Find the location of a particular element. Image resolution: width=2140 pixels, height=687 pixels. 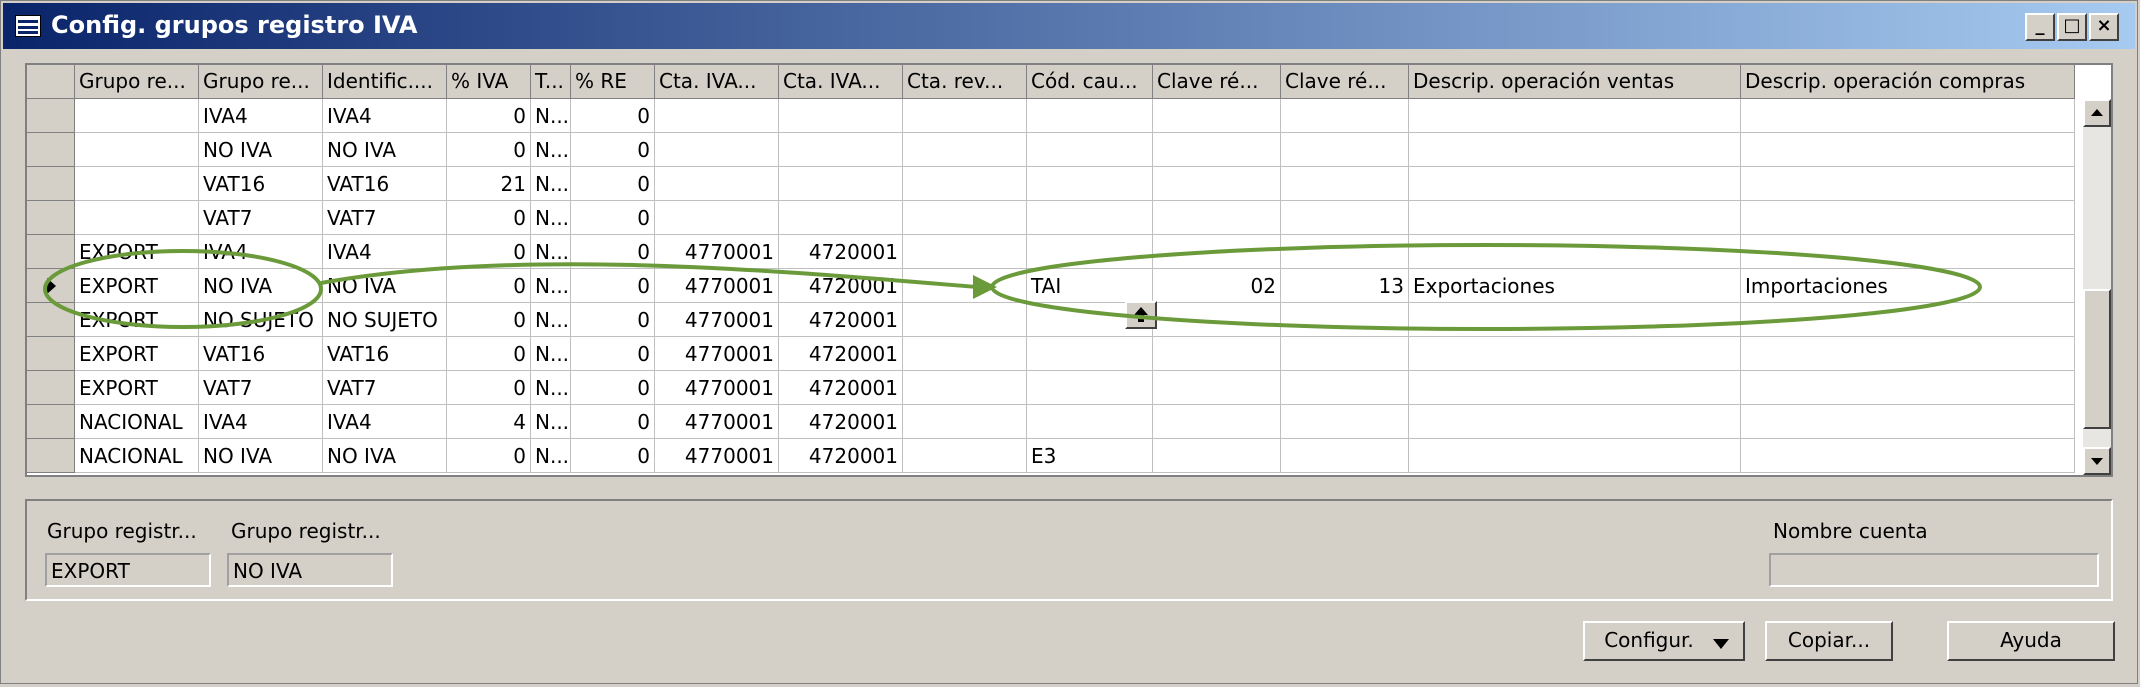

lookup-button is located at coordinates (1141, 315).